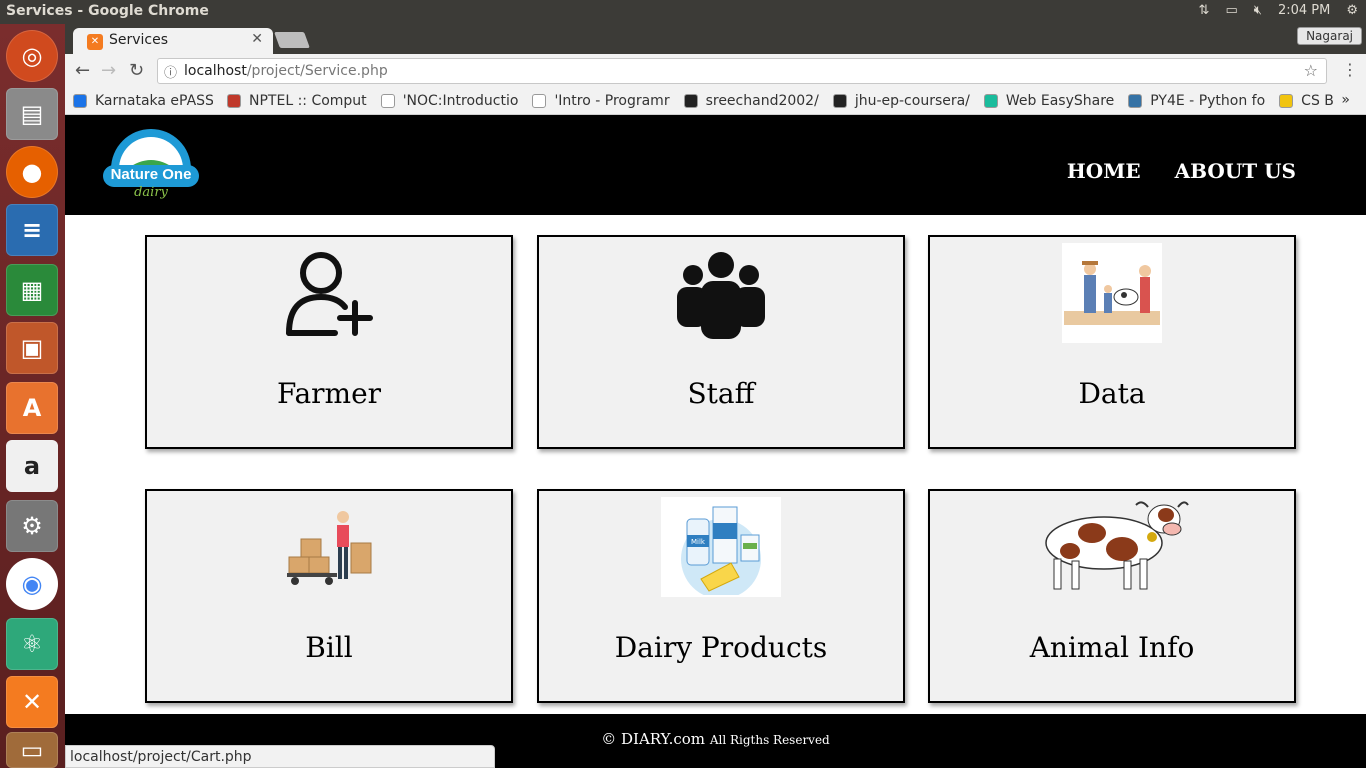 This screenshot has height=768, width=1366. I want to click on dairy-products-icon: Milk, so click(721, 547).